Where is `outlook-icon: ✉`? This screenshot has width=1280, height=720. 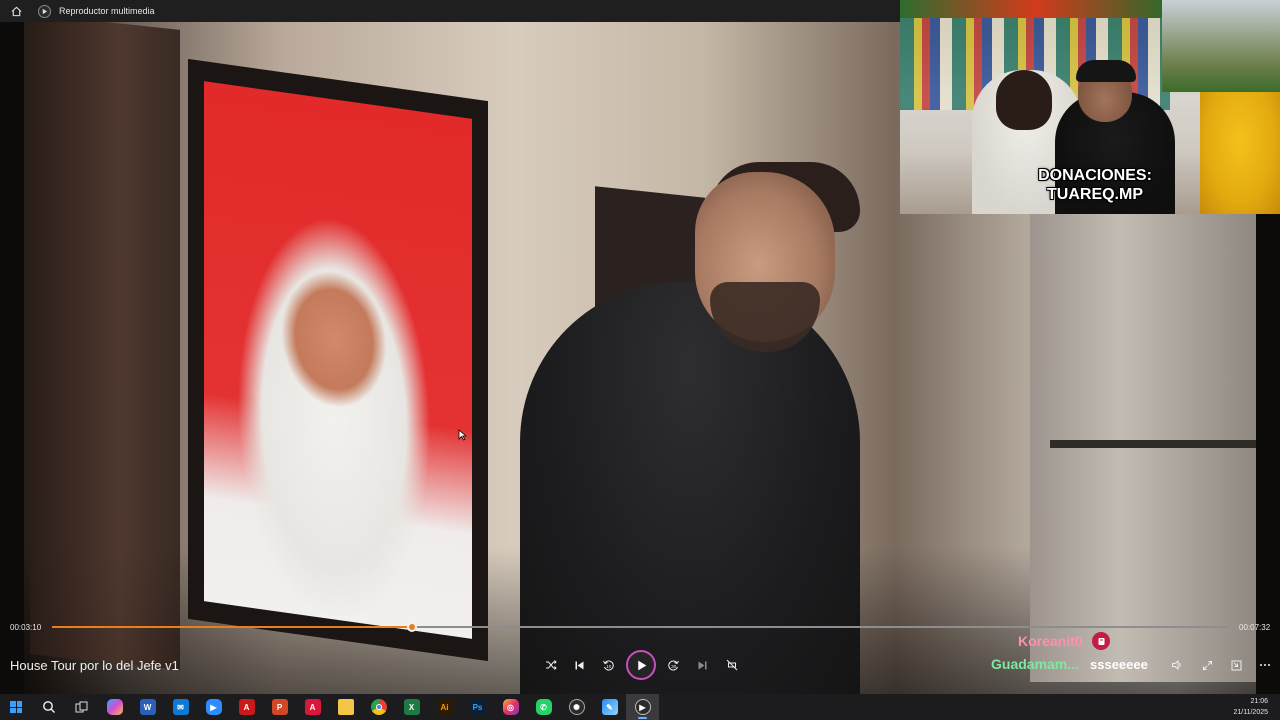
outlook-icon: ✉ is located at coordinates (180, 707).